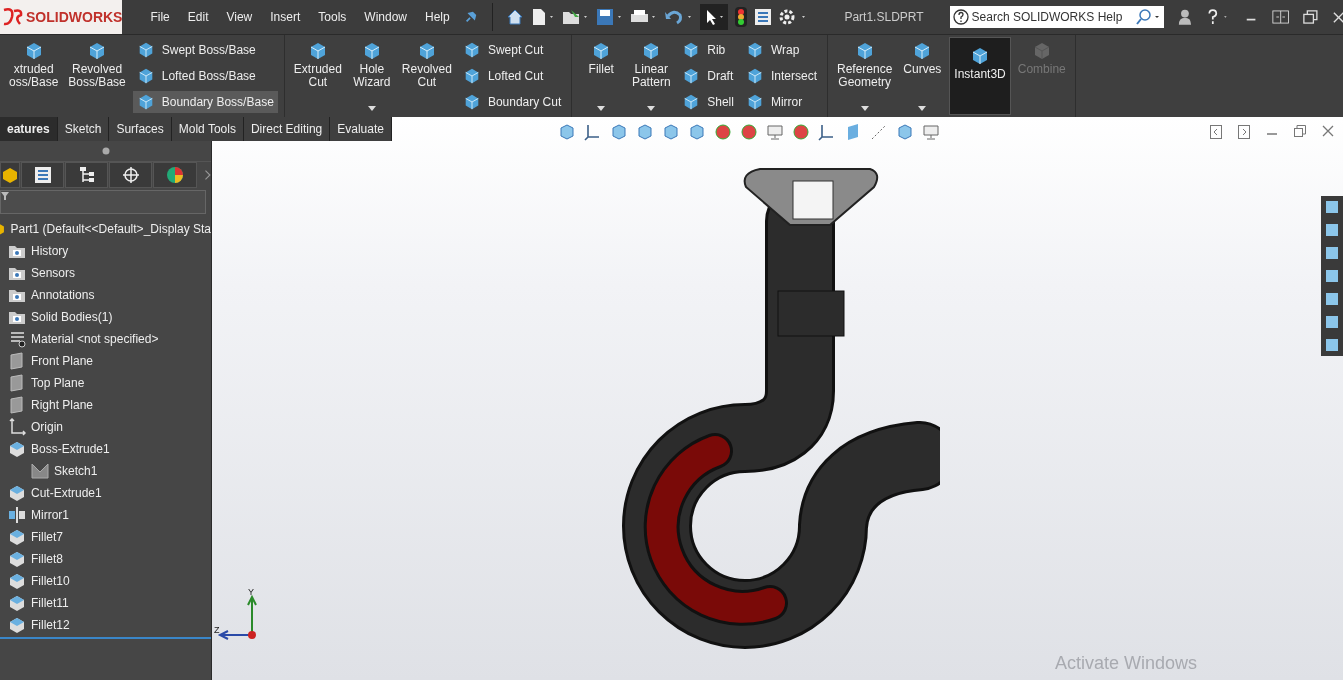 The height and width of the screenshot is (680, 1343). I want to click on menu-item: Insert, so click(285, 17).